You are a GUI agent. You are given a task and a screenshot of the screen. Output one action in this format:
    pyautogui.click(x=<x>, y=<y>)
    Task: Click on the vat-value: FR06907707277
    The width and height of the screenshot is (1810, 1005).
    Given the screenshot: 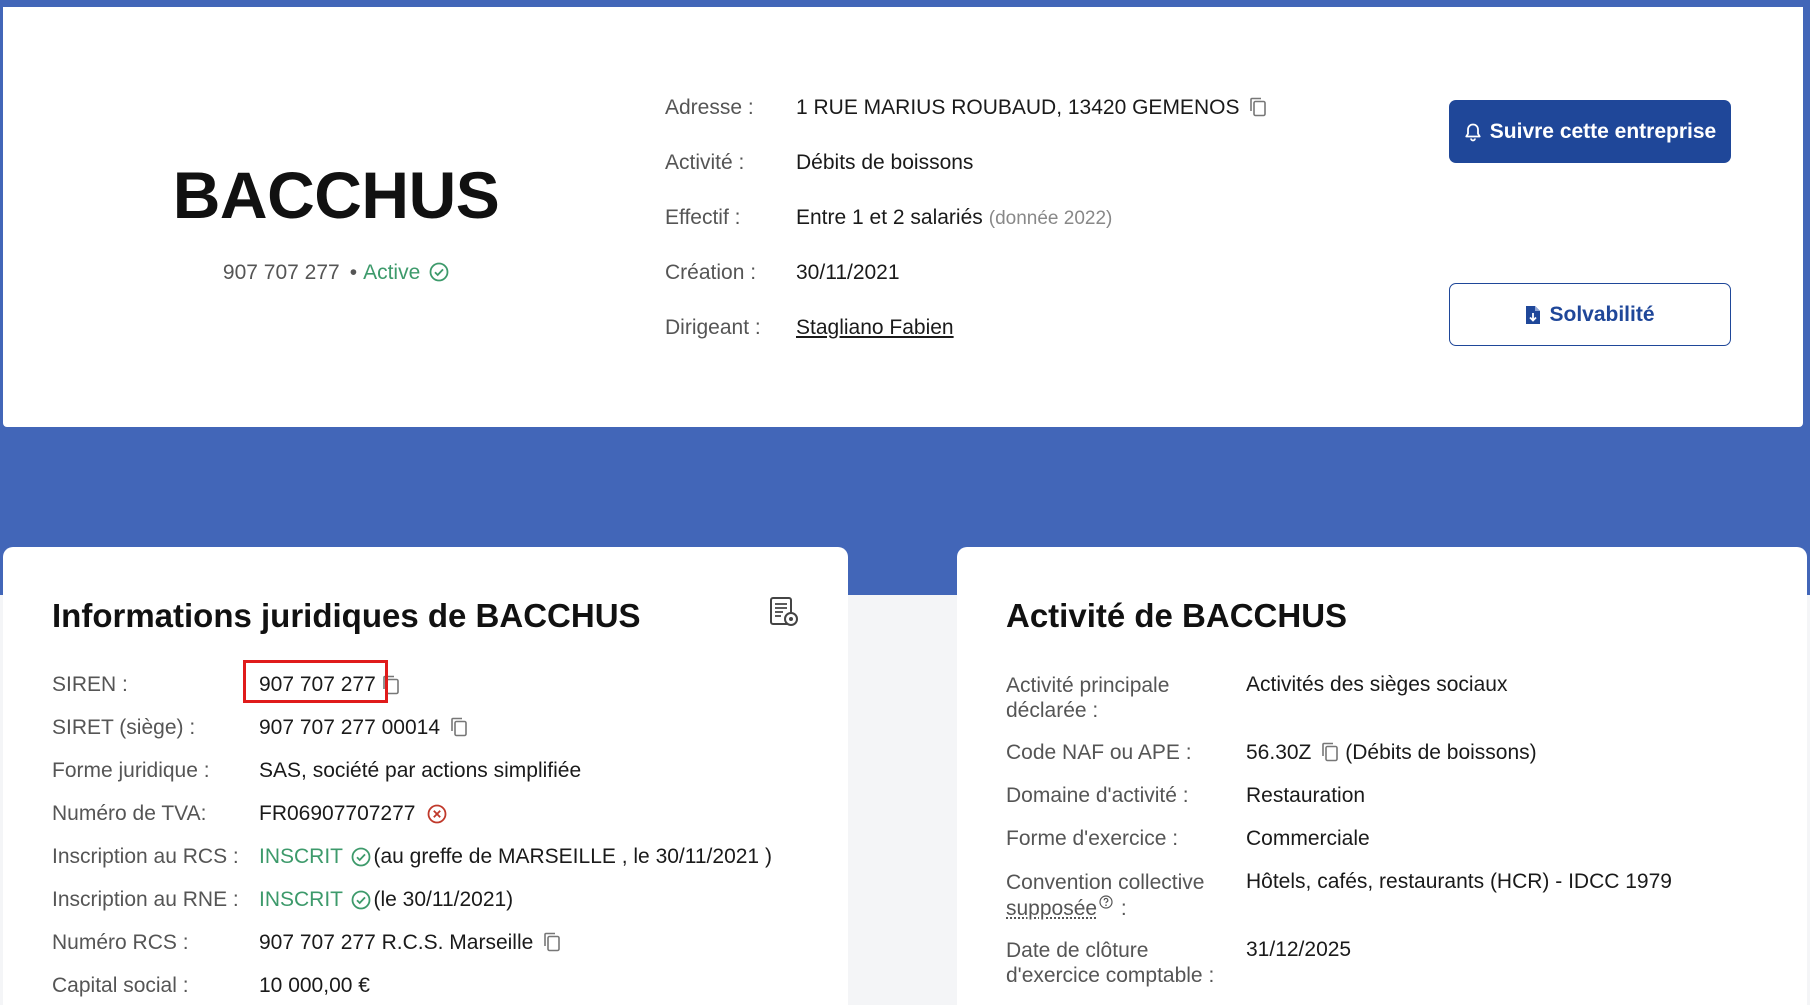 What is the action you would take?
    pyautogui.click(x=353, y=814)
    